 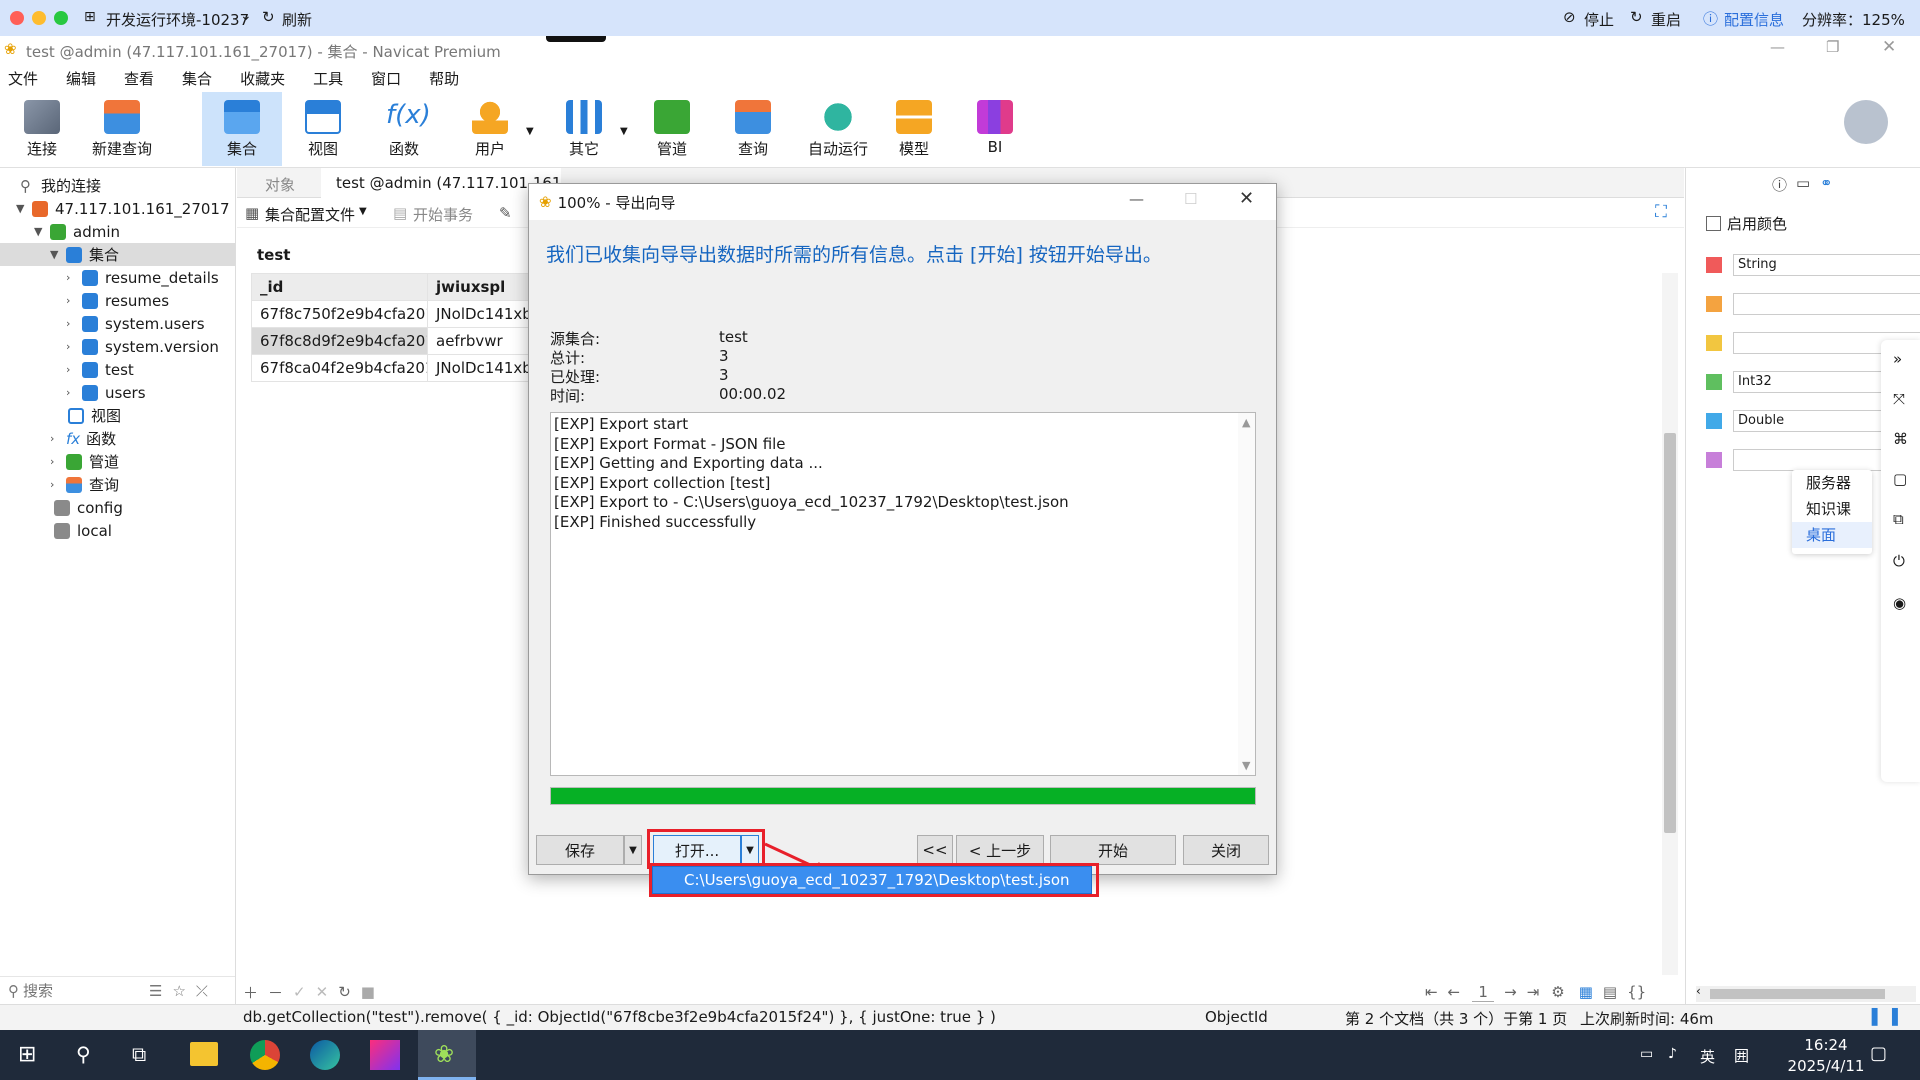 I want to click on close-button: 关闭, so click(x=1226, y=850).